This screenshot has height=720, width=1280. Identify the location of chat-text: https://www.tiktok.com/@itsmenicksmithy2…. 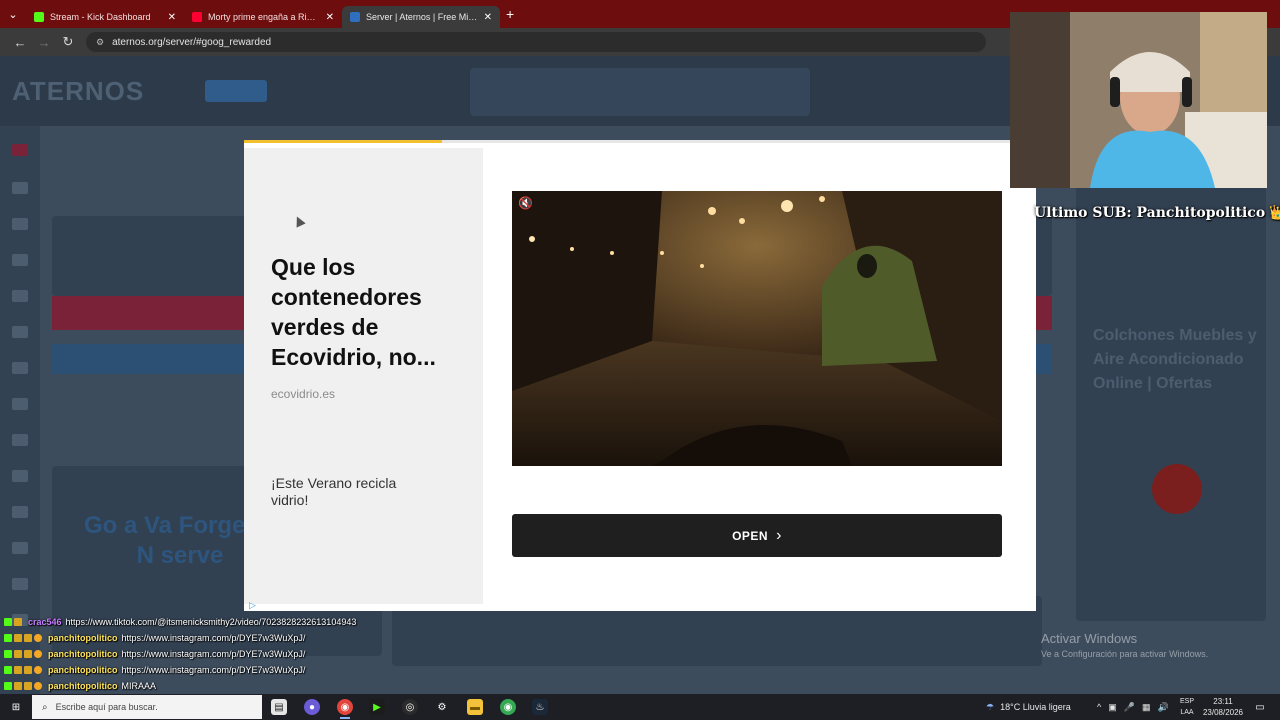
(211, 622).